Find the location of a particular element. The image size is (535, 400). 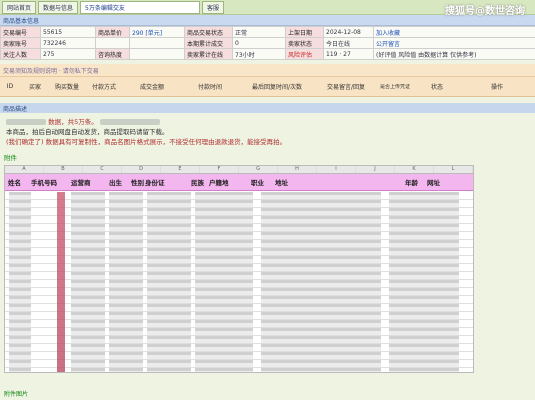

description-header: 商品描述 is located at coordinates (267, 108).